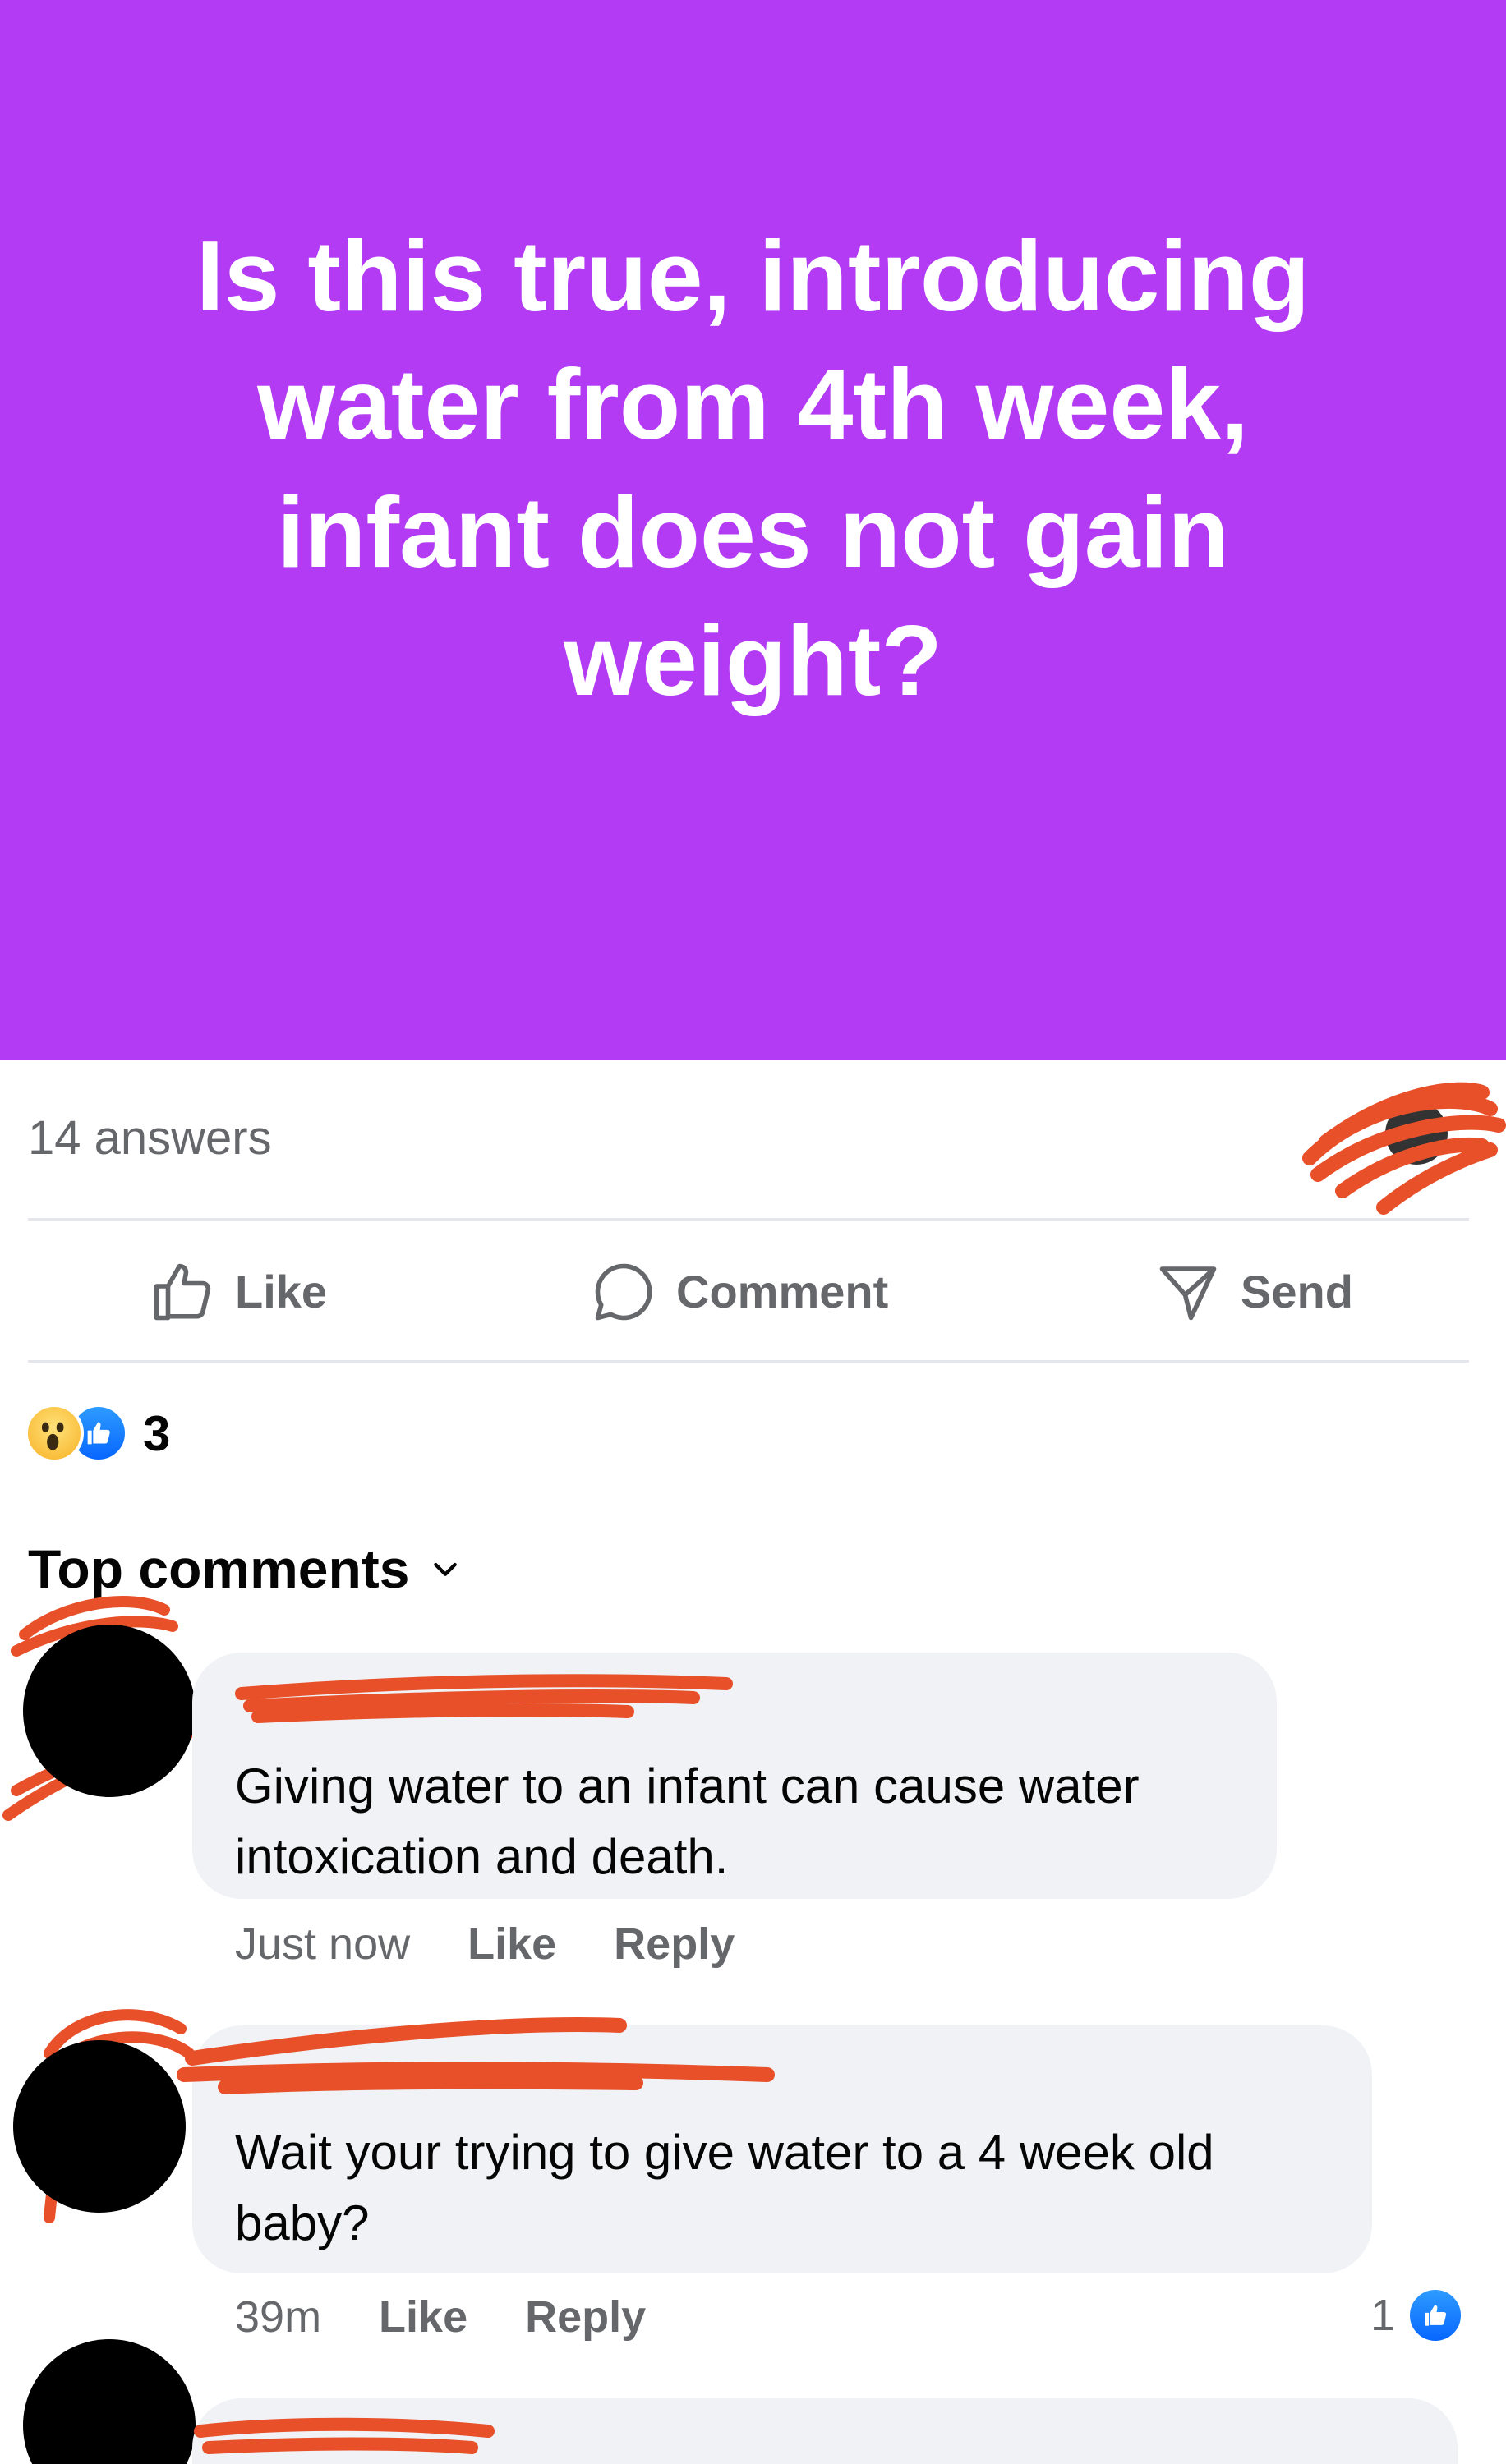  I want to click on send-button: Send, so click(1253, 1291).